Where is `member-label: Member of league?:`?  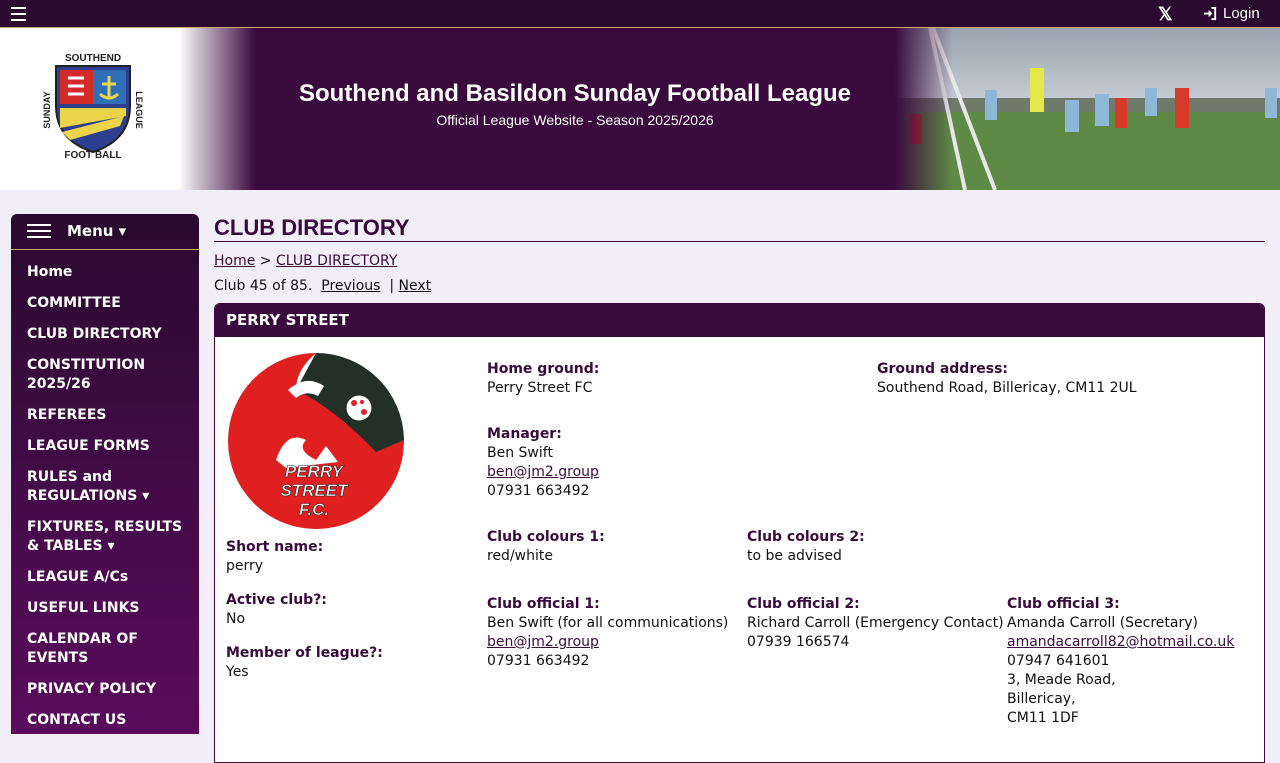
member-label: Member of league?: is located at coordinates (304, 653).